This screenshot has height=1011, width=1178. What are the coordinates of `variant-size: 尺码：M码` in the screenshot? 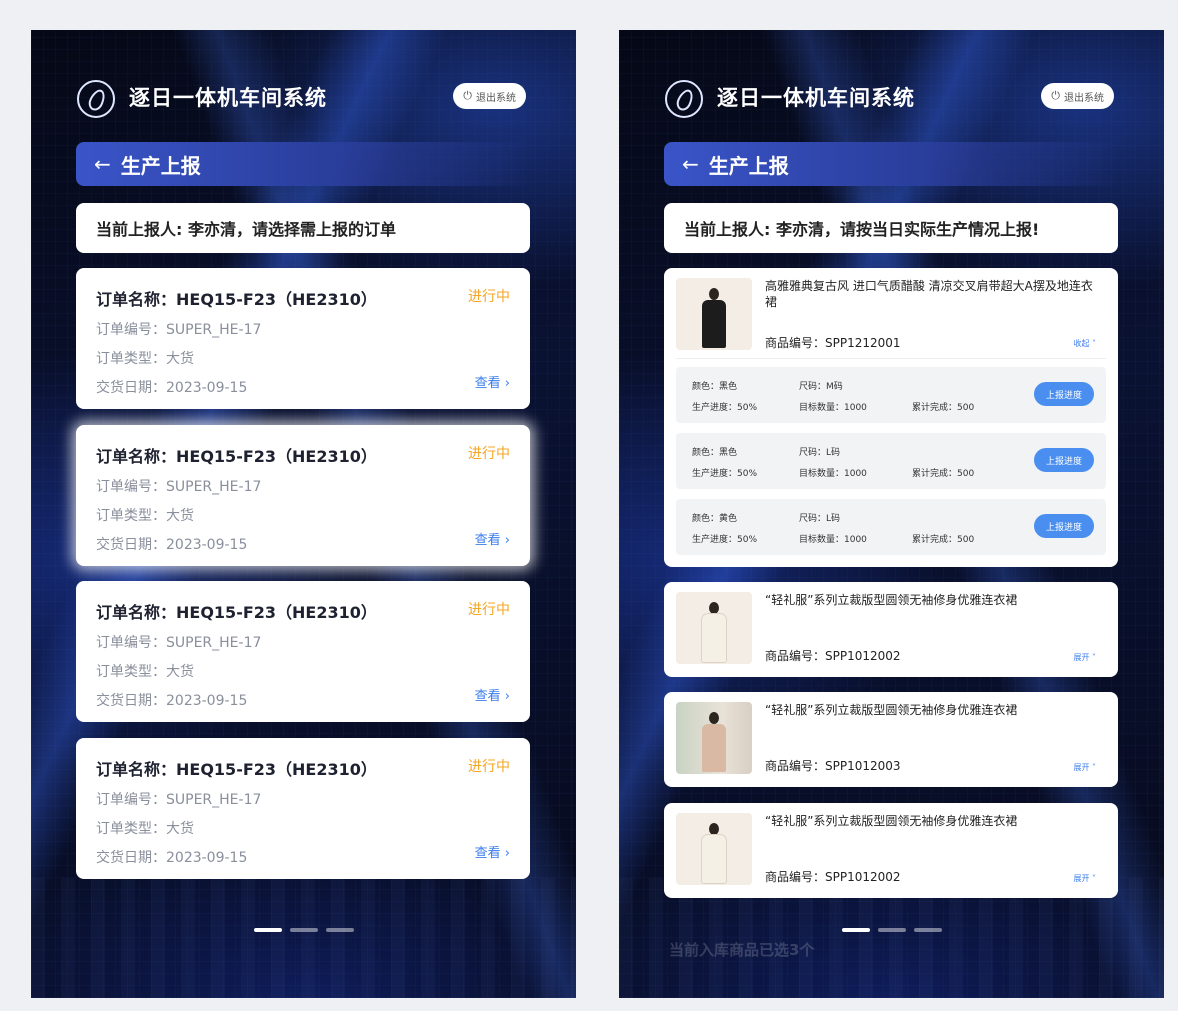 It's located at (821, 387).